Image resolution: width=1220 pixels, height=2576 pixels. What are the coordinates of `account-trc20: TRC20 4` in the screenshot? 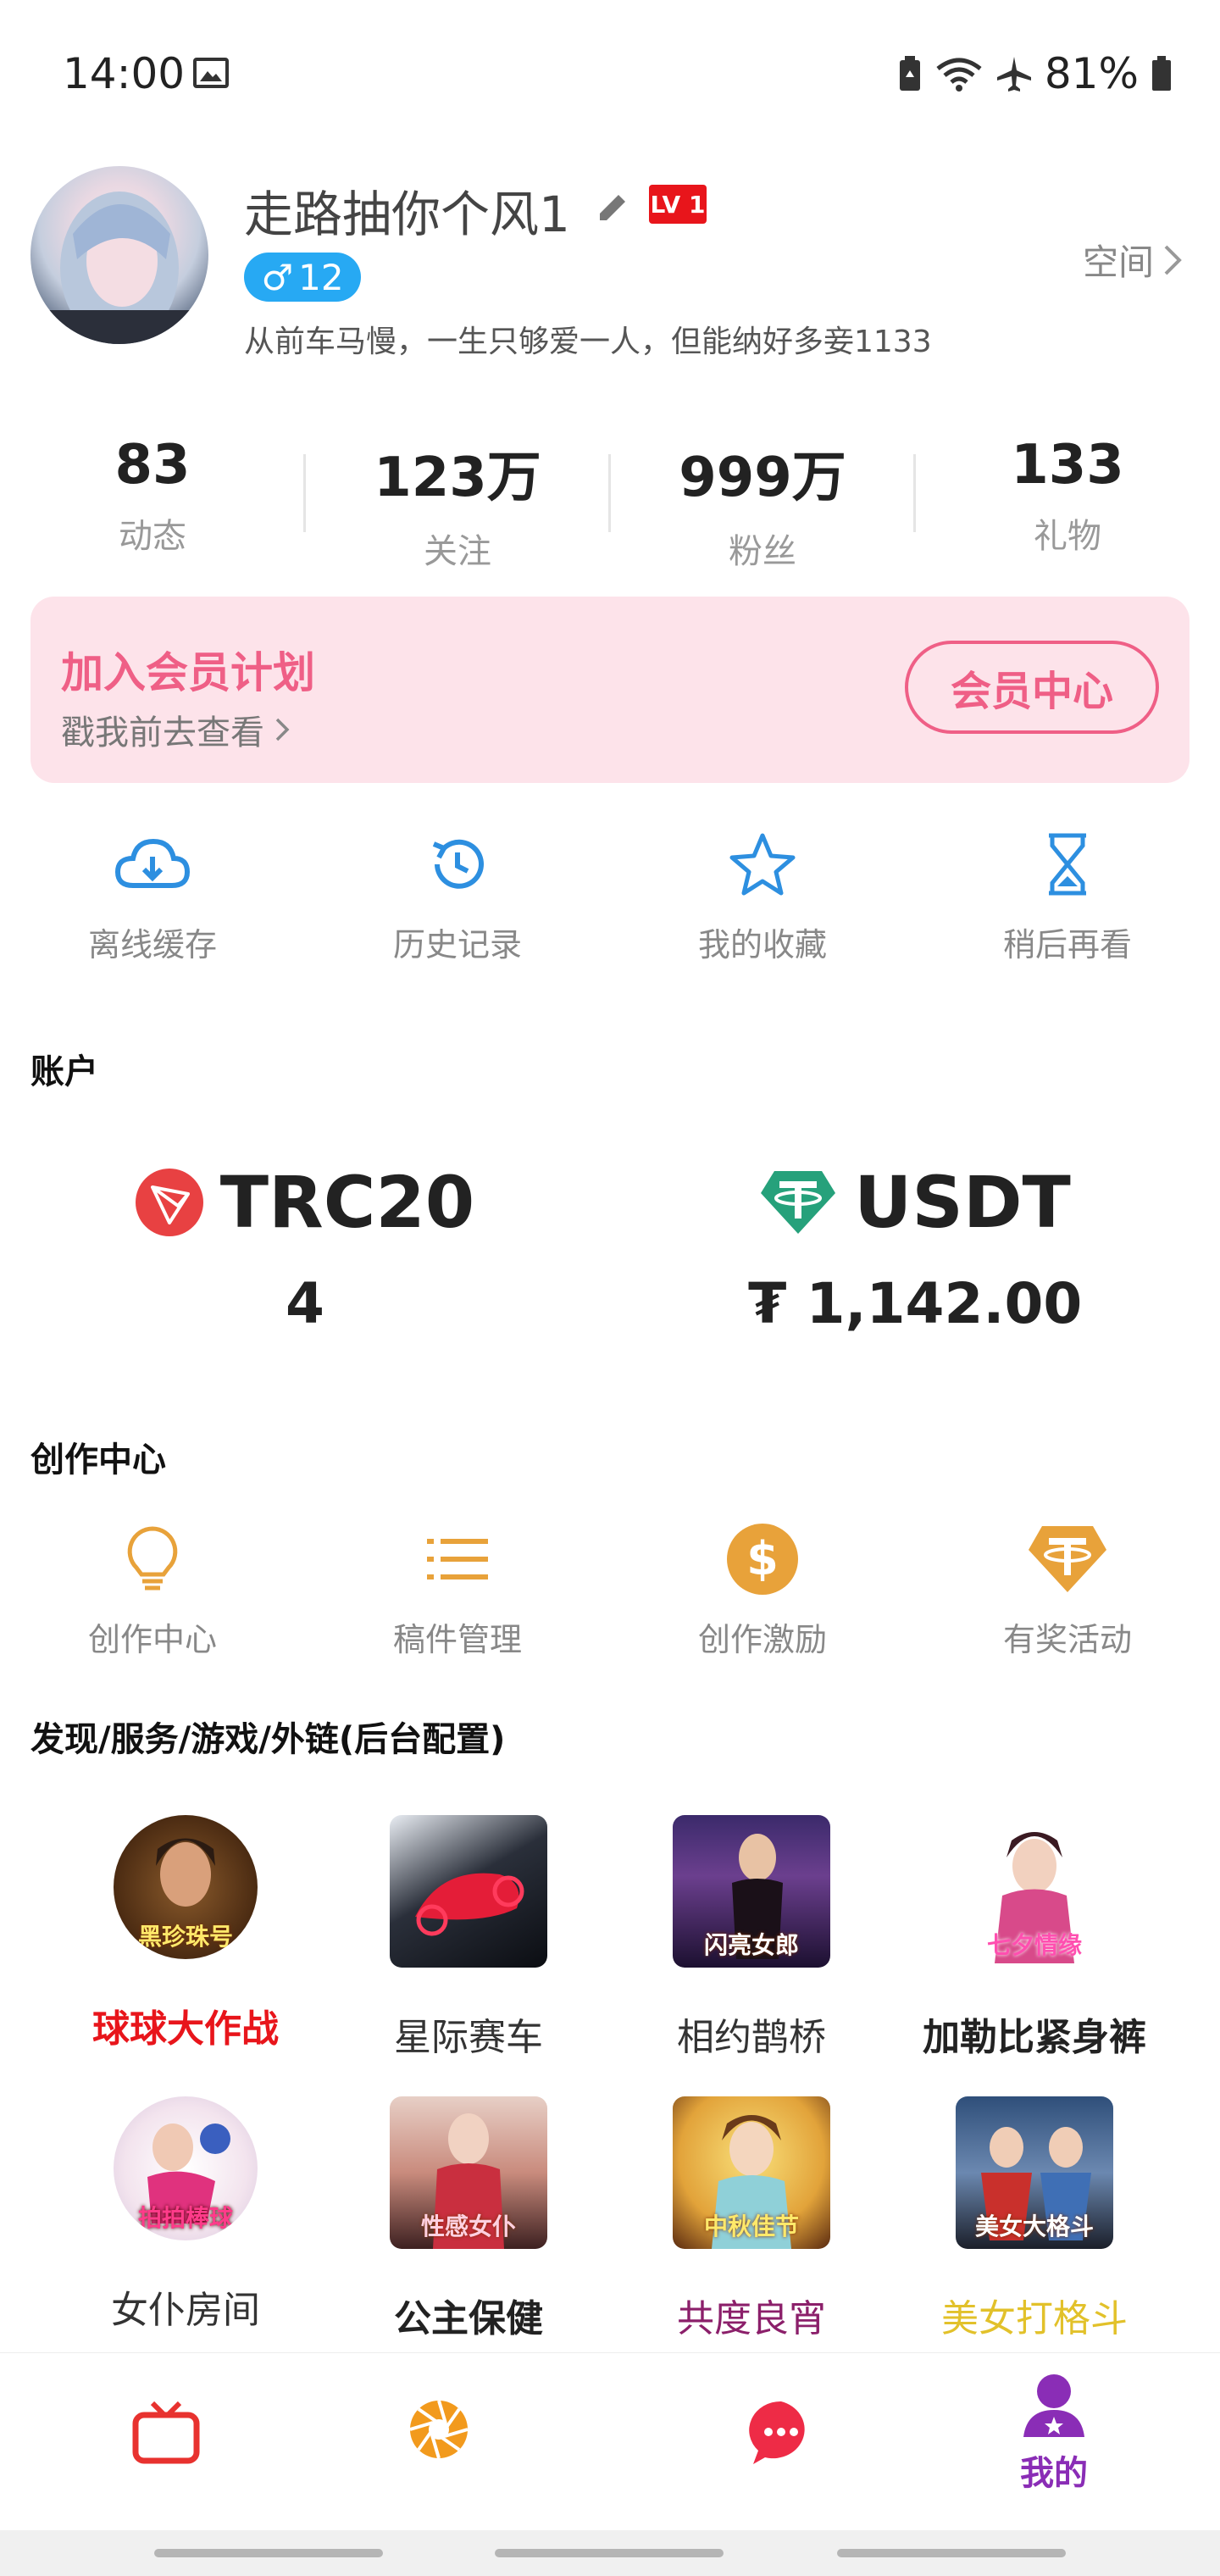 It's located at (305, 1248).